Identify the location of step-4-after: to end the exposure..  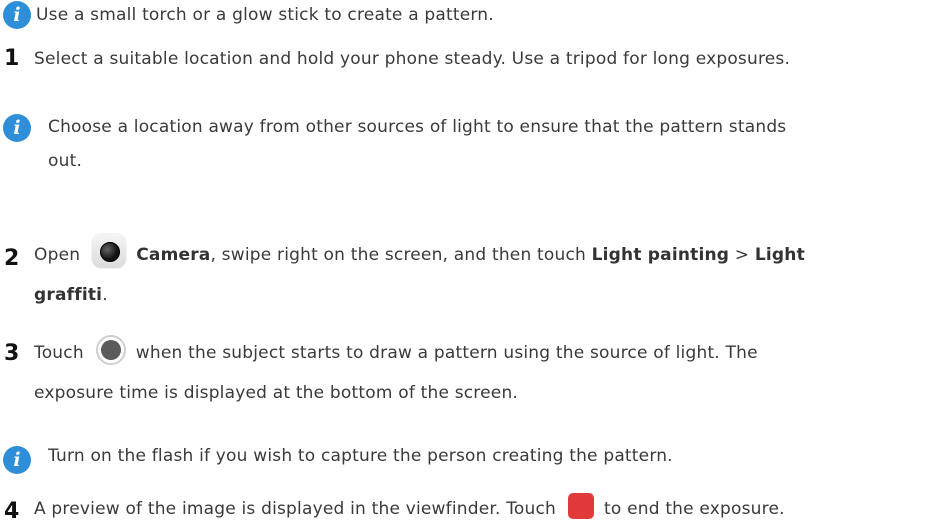
(694, 509).